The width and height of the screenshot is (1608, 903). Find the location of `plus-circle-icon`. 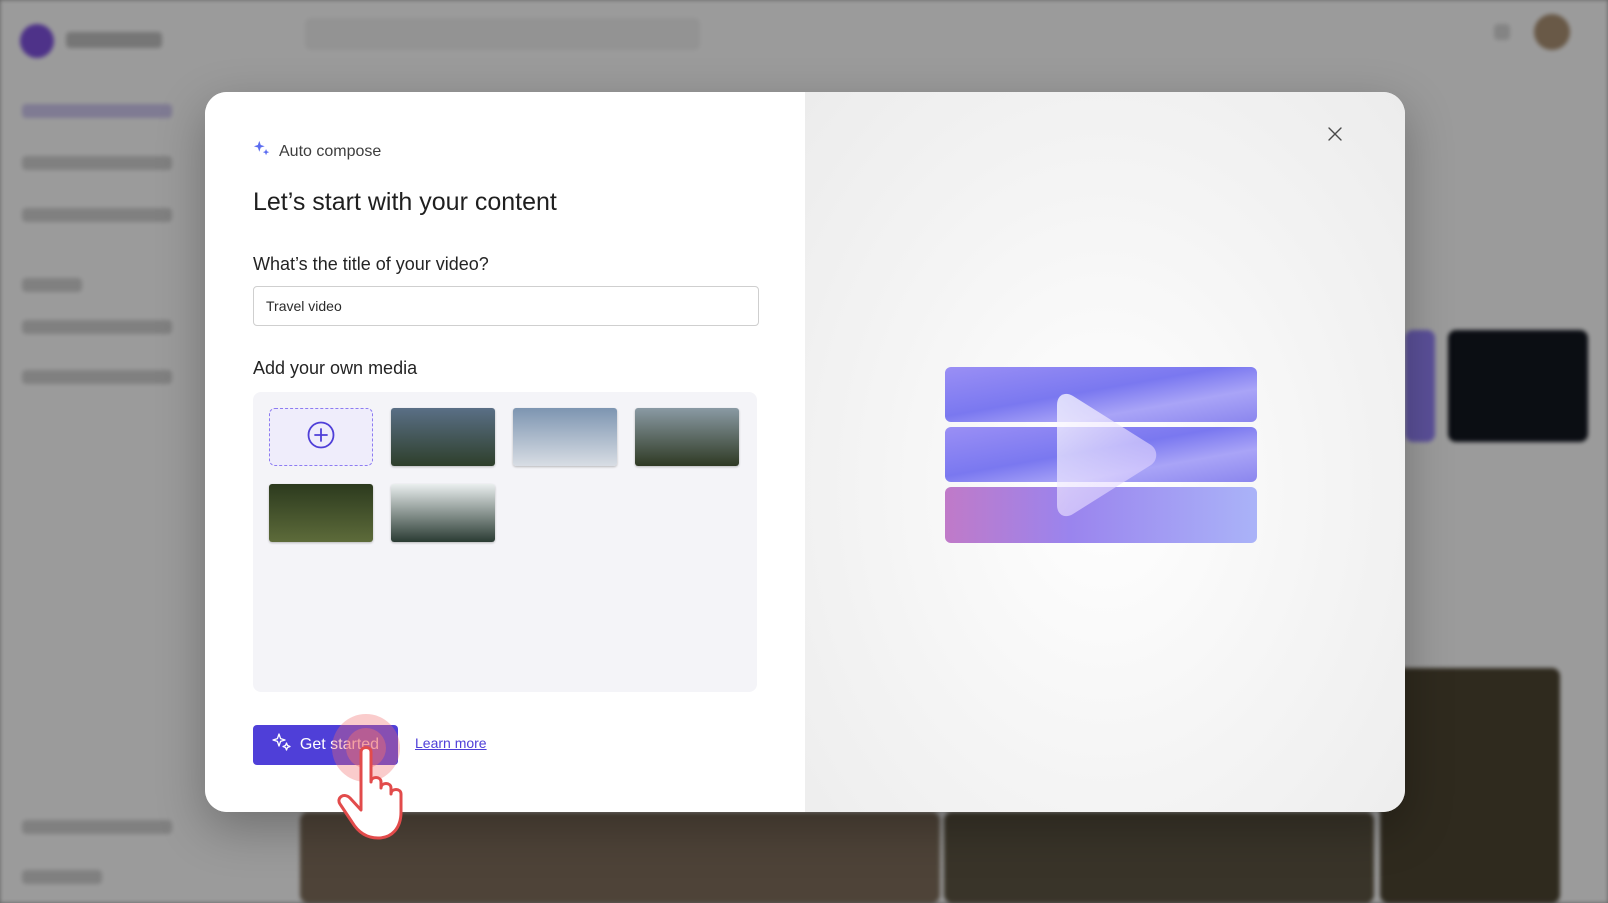

plus-circle-icon is located at coordinates (321, 437).